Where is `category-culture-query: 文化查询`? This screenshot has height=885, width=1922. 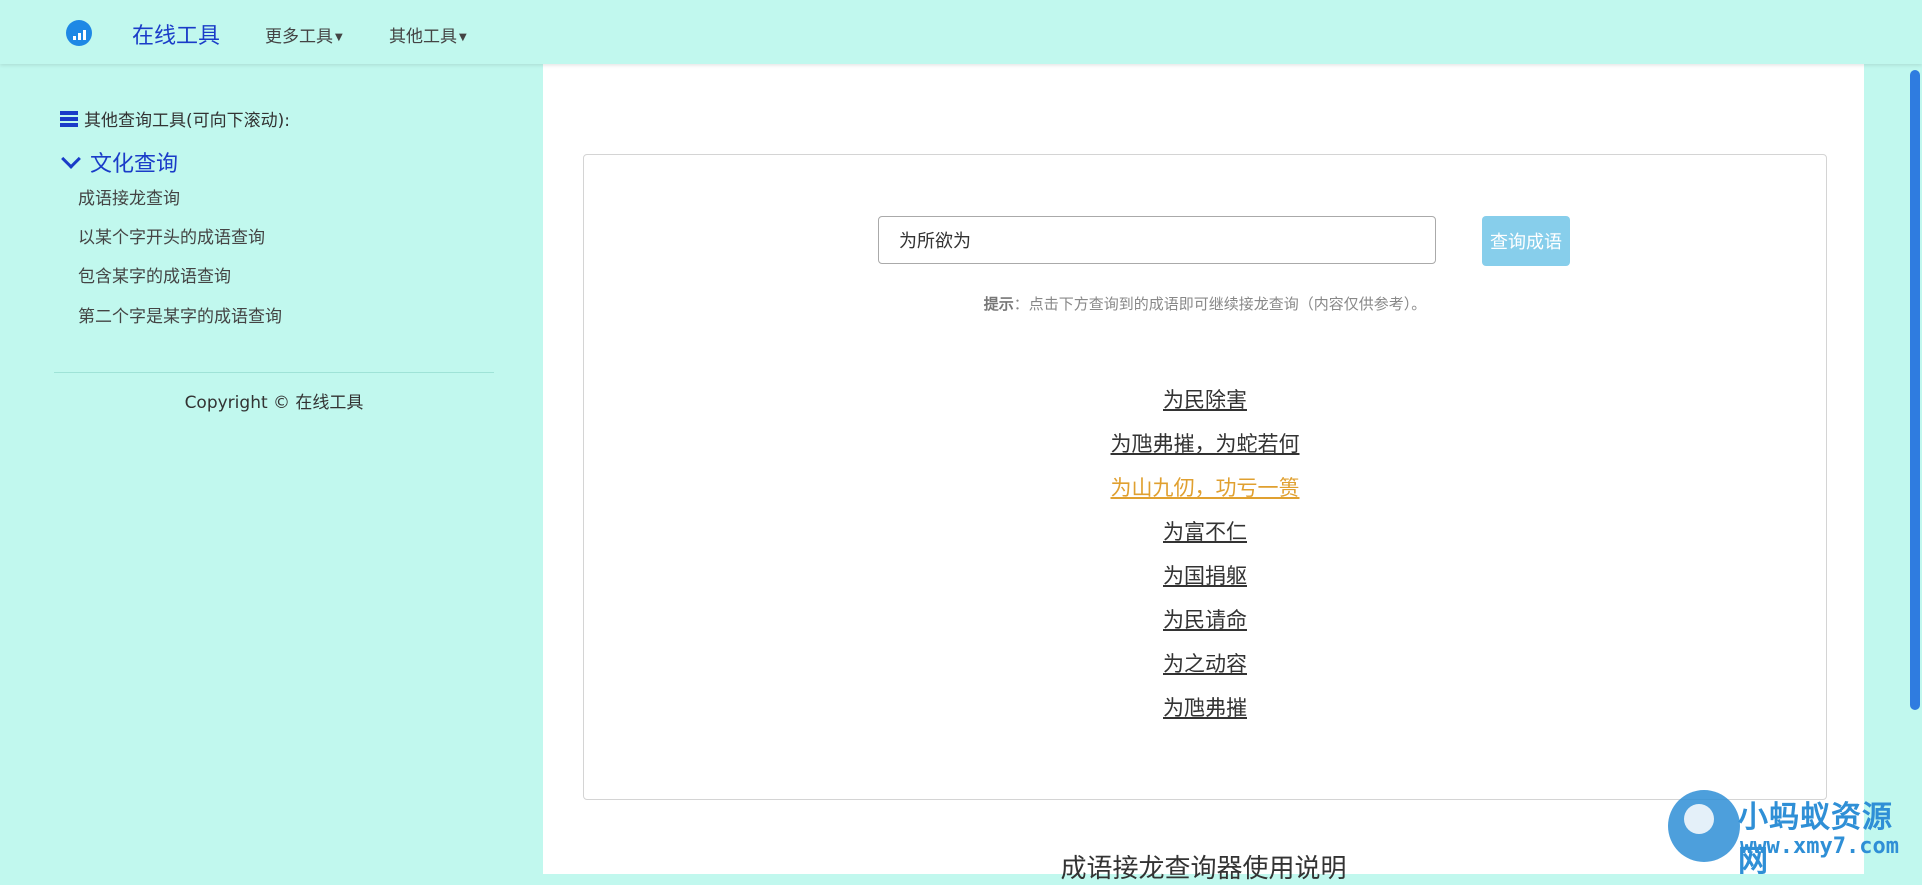 category-culture-query: 文化查询 is located at coordinates (119, 162).